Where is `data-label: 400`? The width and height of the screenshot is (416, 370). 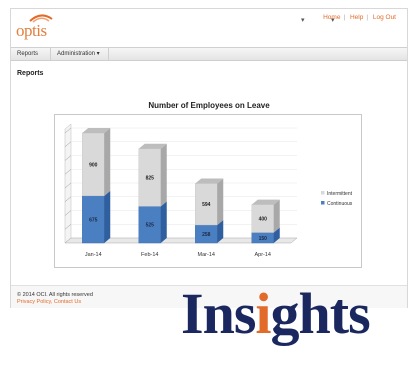 data-label: 400 is located at coordinates (263, 220).